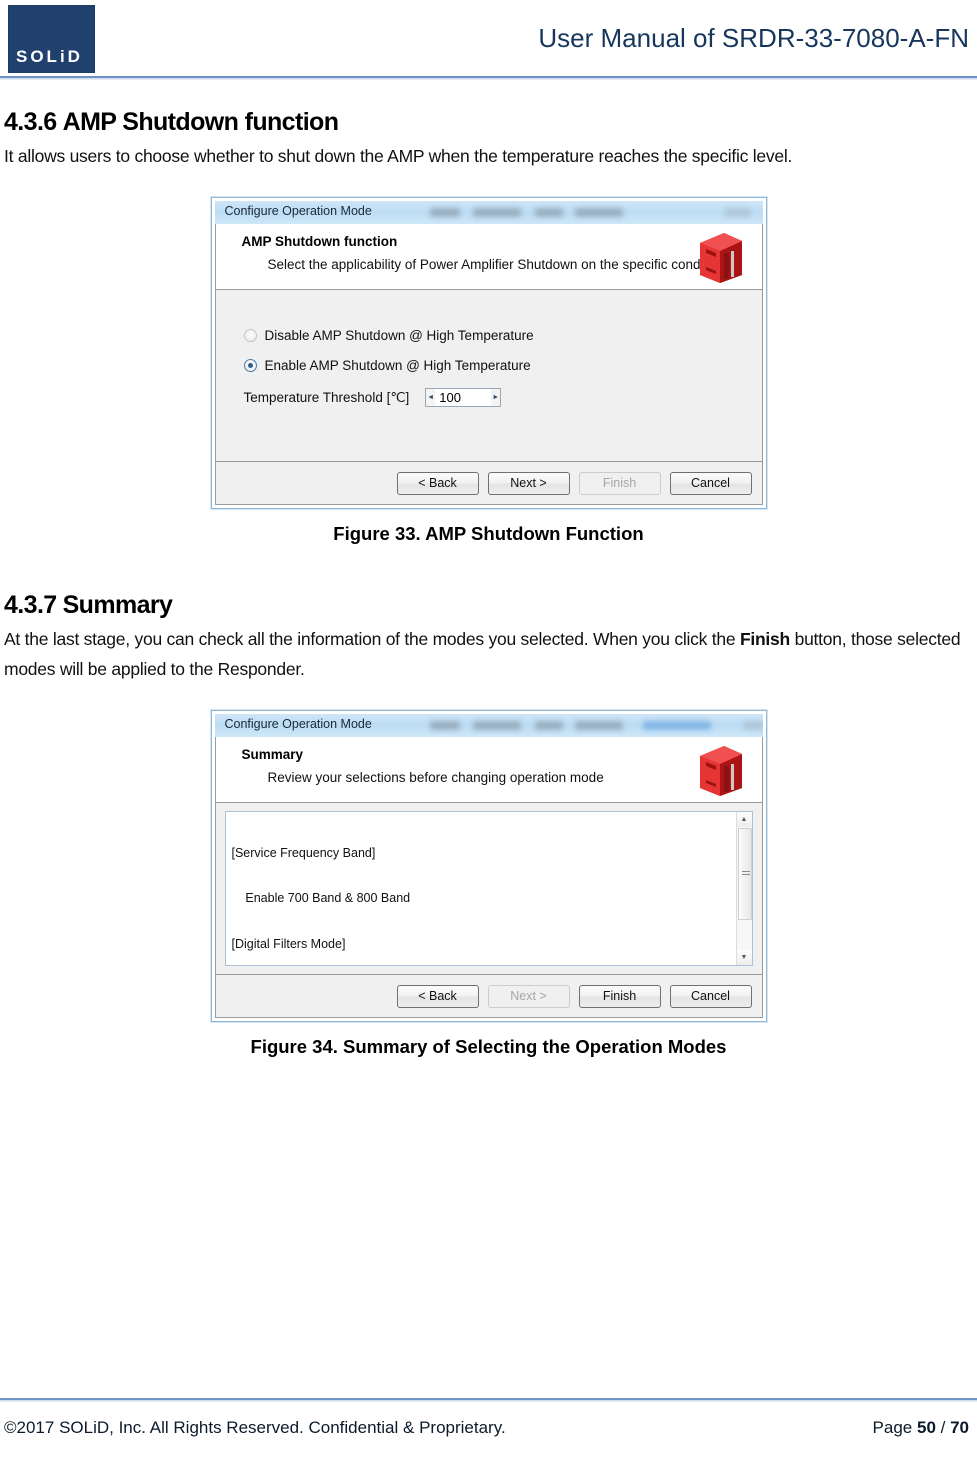 This screenshot has width=977, height=1458. What do you see at coordinates (488, 78) in the screenshot?
I see `header-divider` at bounding box center [488, 78].